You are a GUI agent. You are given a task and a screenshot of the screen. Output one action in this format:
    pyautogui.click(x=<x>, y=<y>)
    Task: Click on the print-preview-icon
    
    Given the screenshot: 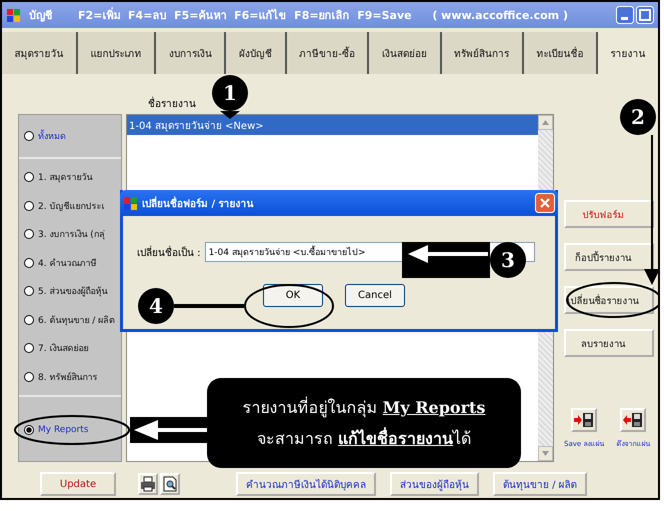 What is the action you would take?
    pyautogui.click(x=170, y=484)
    